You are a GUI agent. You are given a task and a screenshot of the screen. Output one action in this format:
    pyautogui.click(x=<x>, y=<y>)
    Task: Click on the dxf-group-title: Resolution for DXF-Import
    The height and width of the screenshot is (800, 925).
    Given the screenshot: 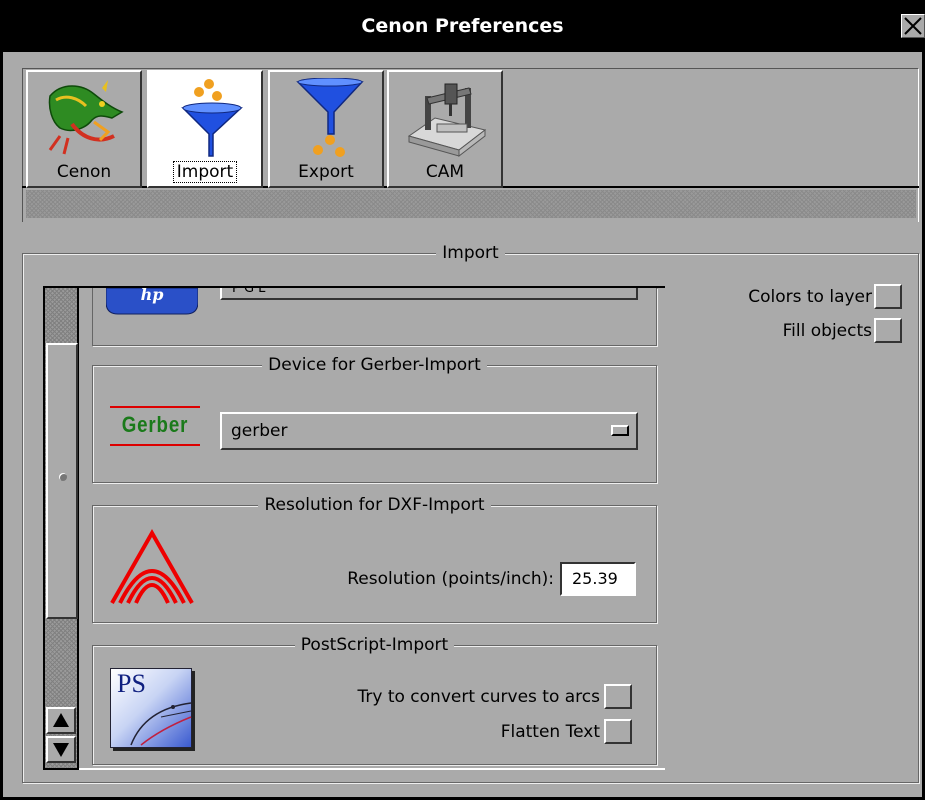 What is the action you would take?
    pyautogui.click(x=374, y=505)
    